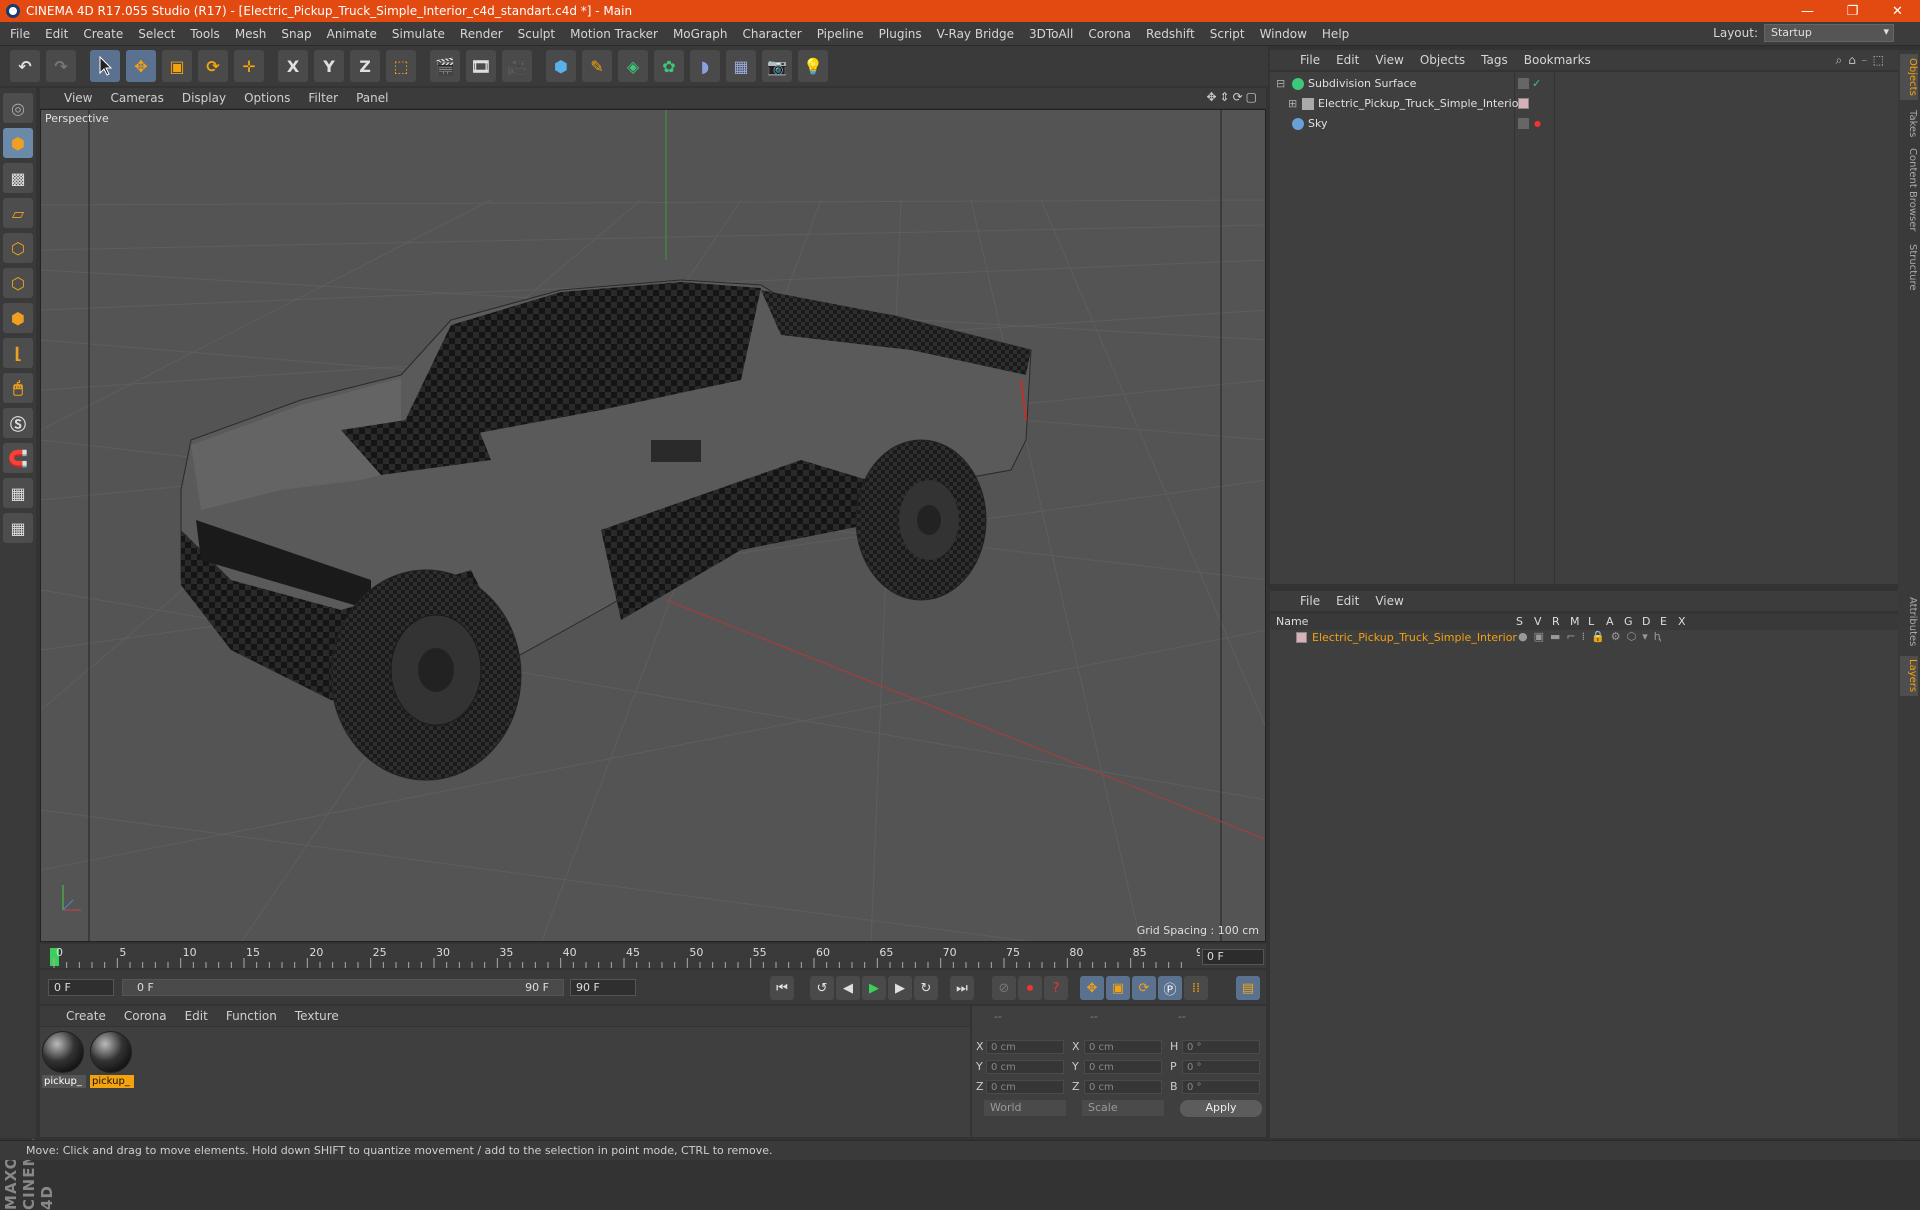  Describe the element at coordinates (1221, 1047) in the screenshot. I see `rotation-h-field: 0 °` at that location.